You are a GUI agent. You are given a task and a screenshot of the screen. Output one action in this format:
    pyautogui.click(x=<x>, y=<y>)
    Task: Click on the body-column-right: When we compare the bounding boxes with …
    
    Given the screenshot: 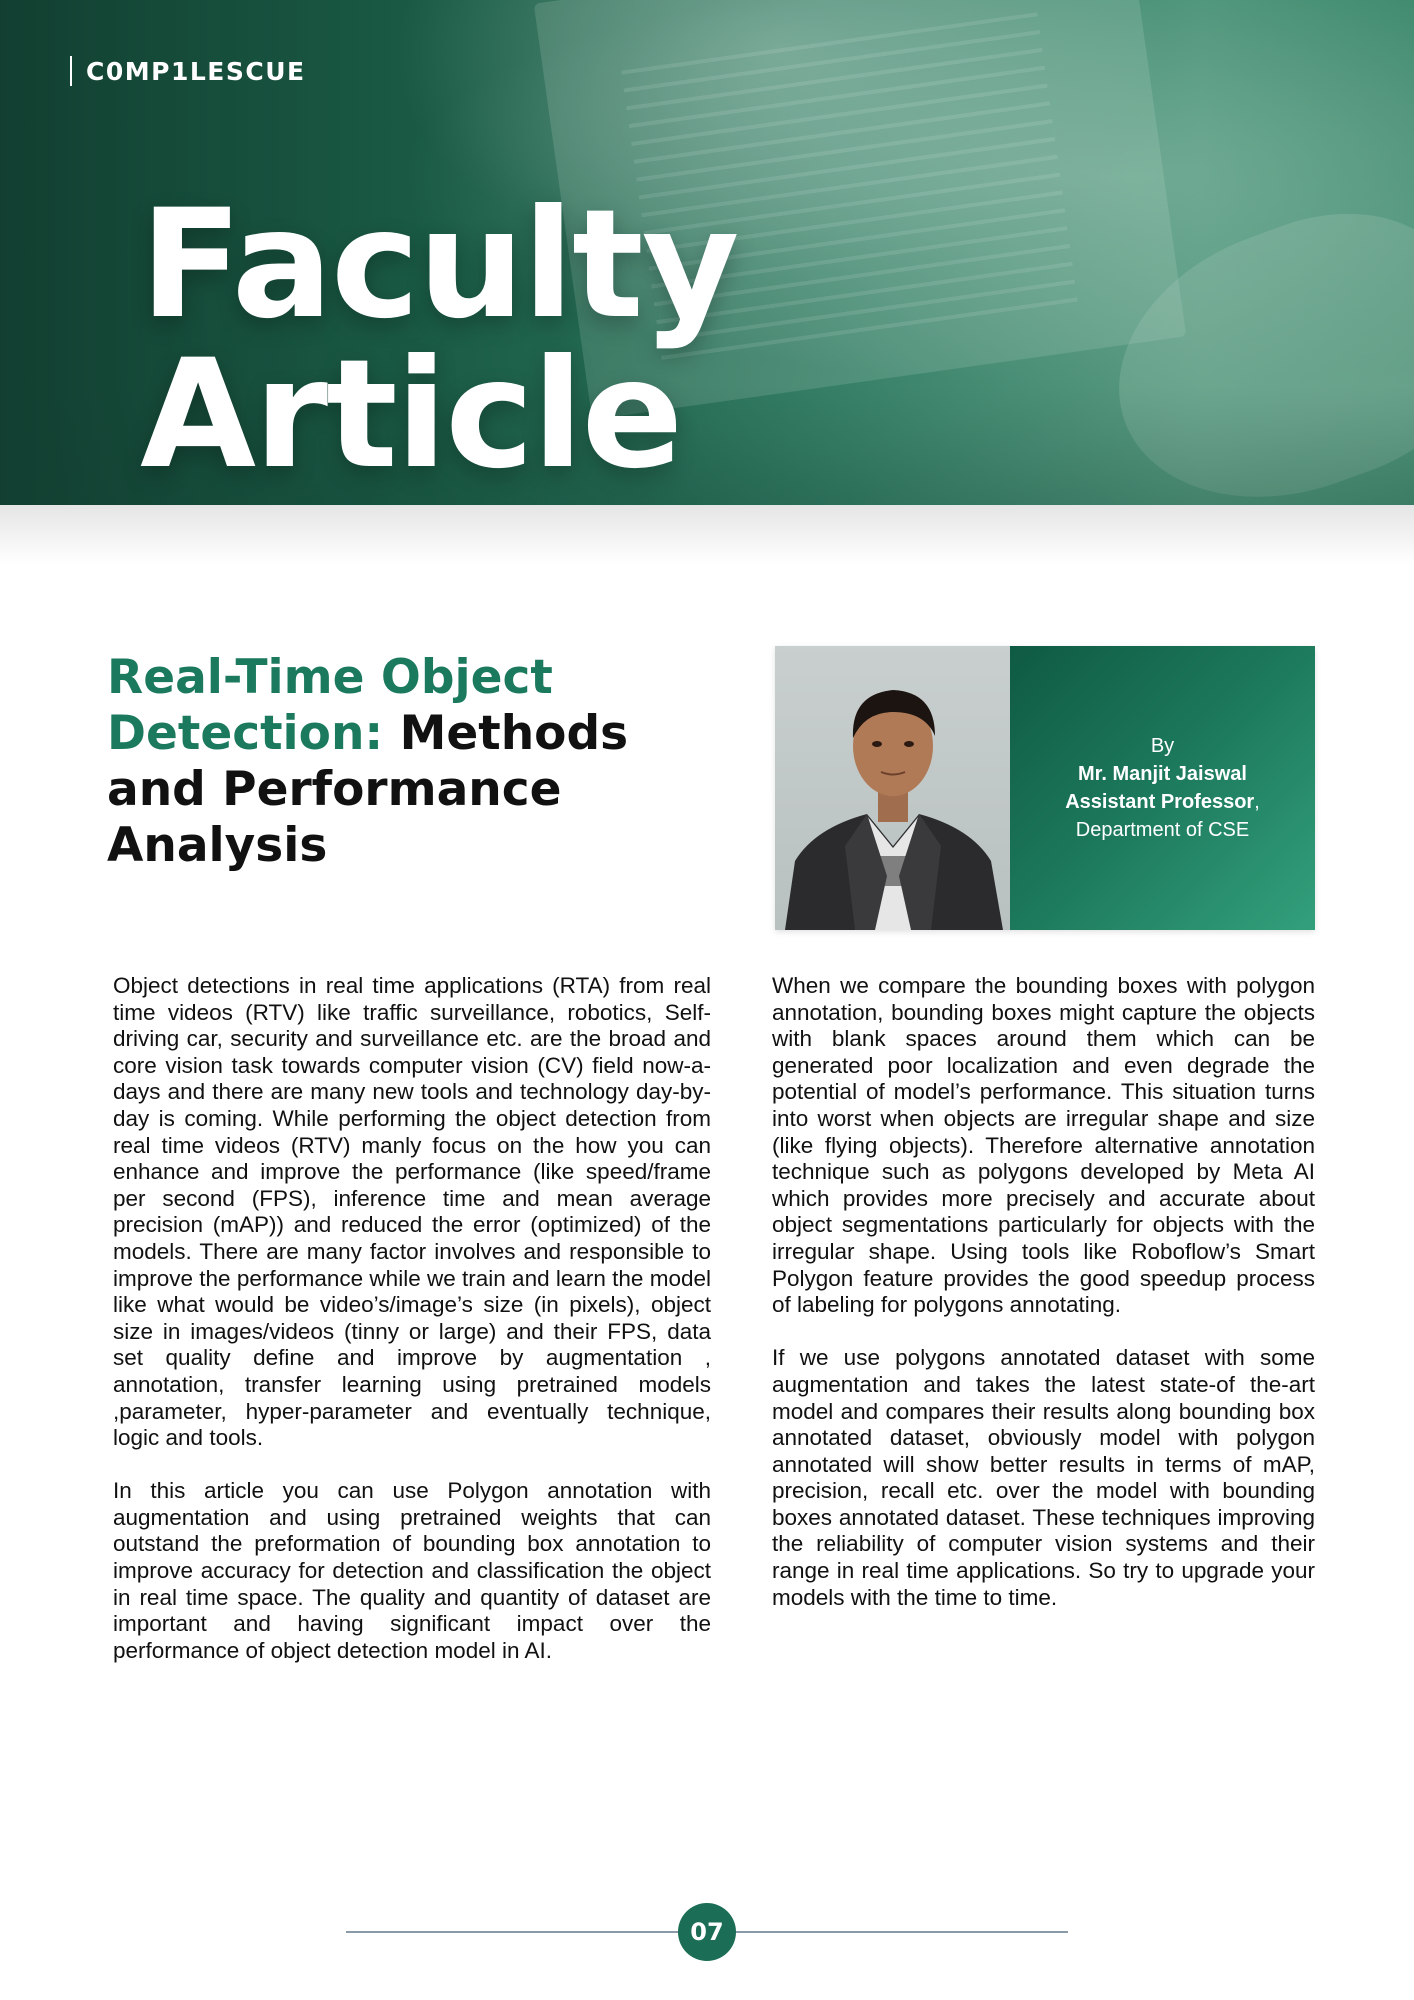 What is the action you would take?
    pyautogui.click(x=1043, y=1305)
    